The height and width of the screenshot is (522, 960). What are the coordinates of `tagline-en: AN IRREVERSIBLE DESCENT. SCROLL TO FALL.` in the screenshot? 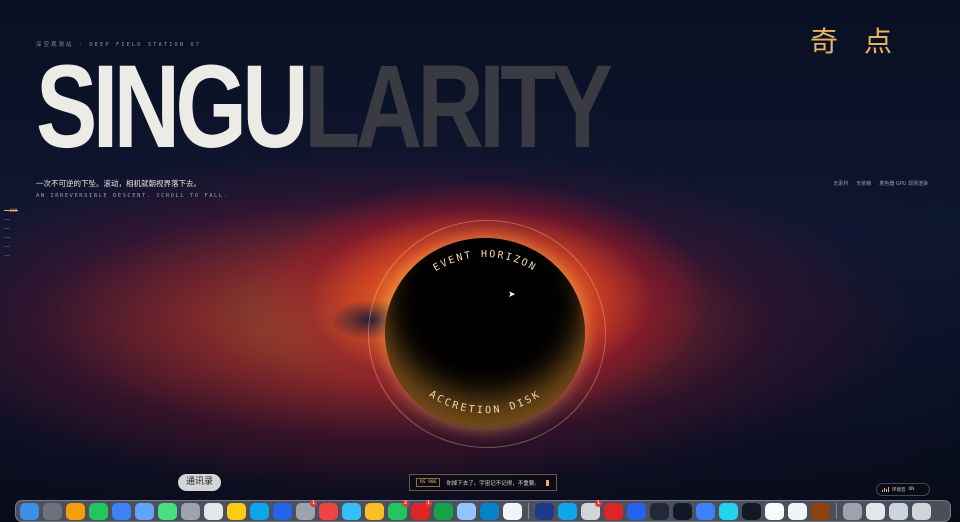 It's located at (132, 196).